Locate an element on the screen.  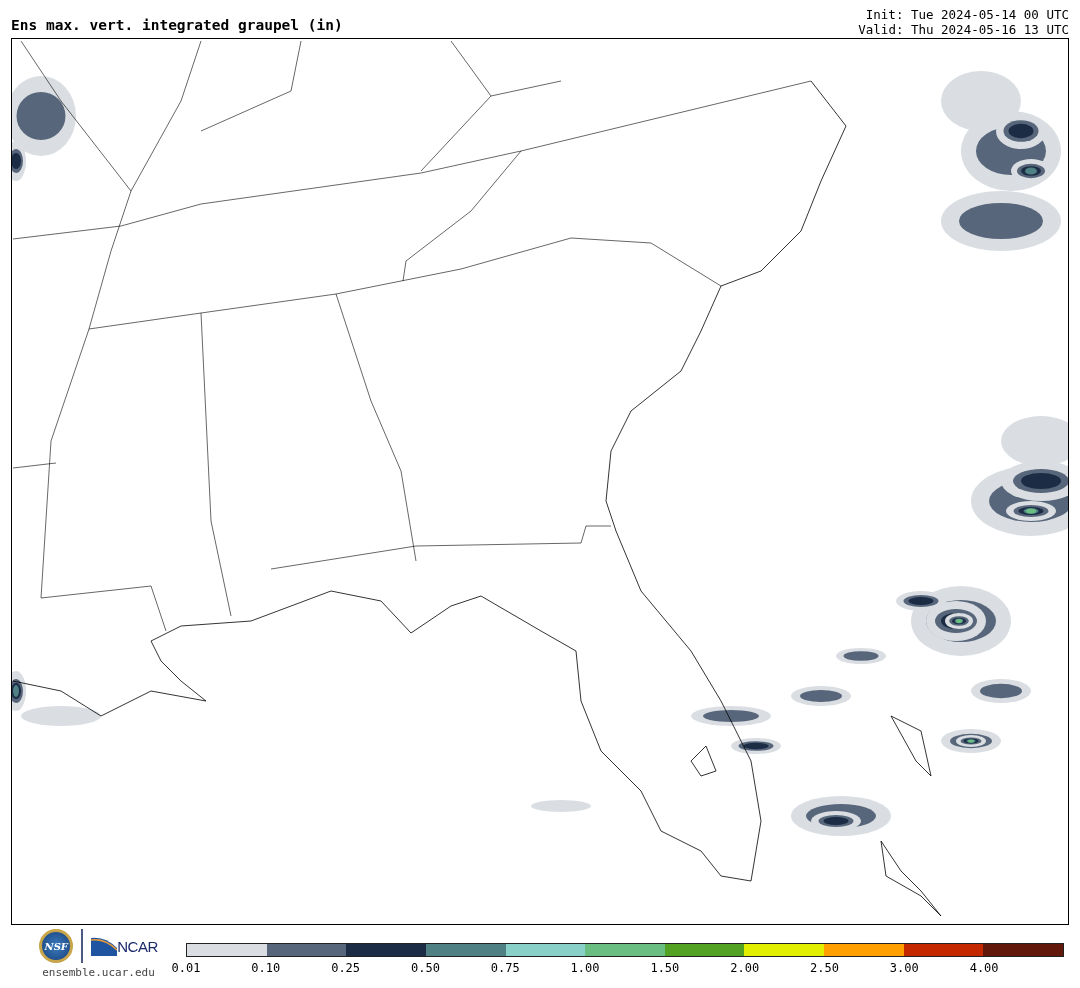
ncar-logo: NCAR is located at coordinates (124, 946).